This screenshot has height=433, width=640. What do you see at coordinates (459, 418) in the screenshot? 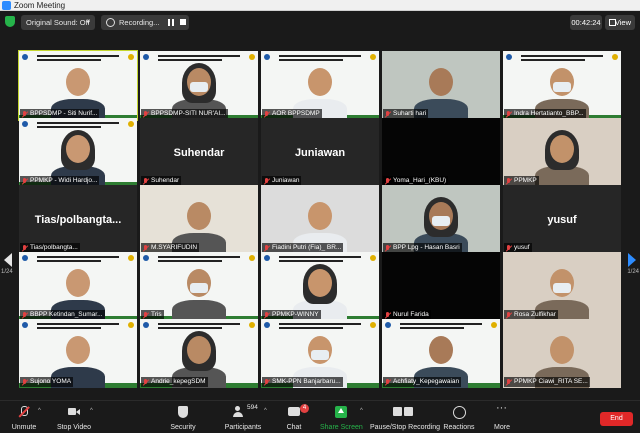
I see `reactions-button: Reactions` at bounding box center [459, 418].